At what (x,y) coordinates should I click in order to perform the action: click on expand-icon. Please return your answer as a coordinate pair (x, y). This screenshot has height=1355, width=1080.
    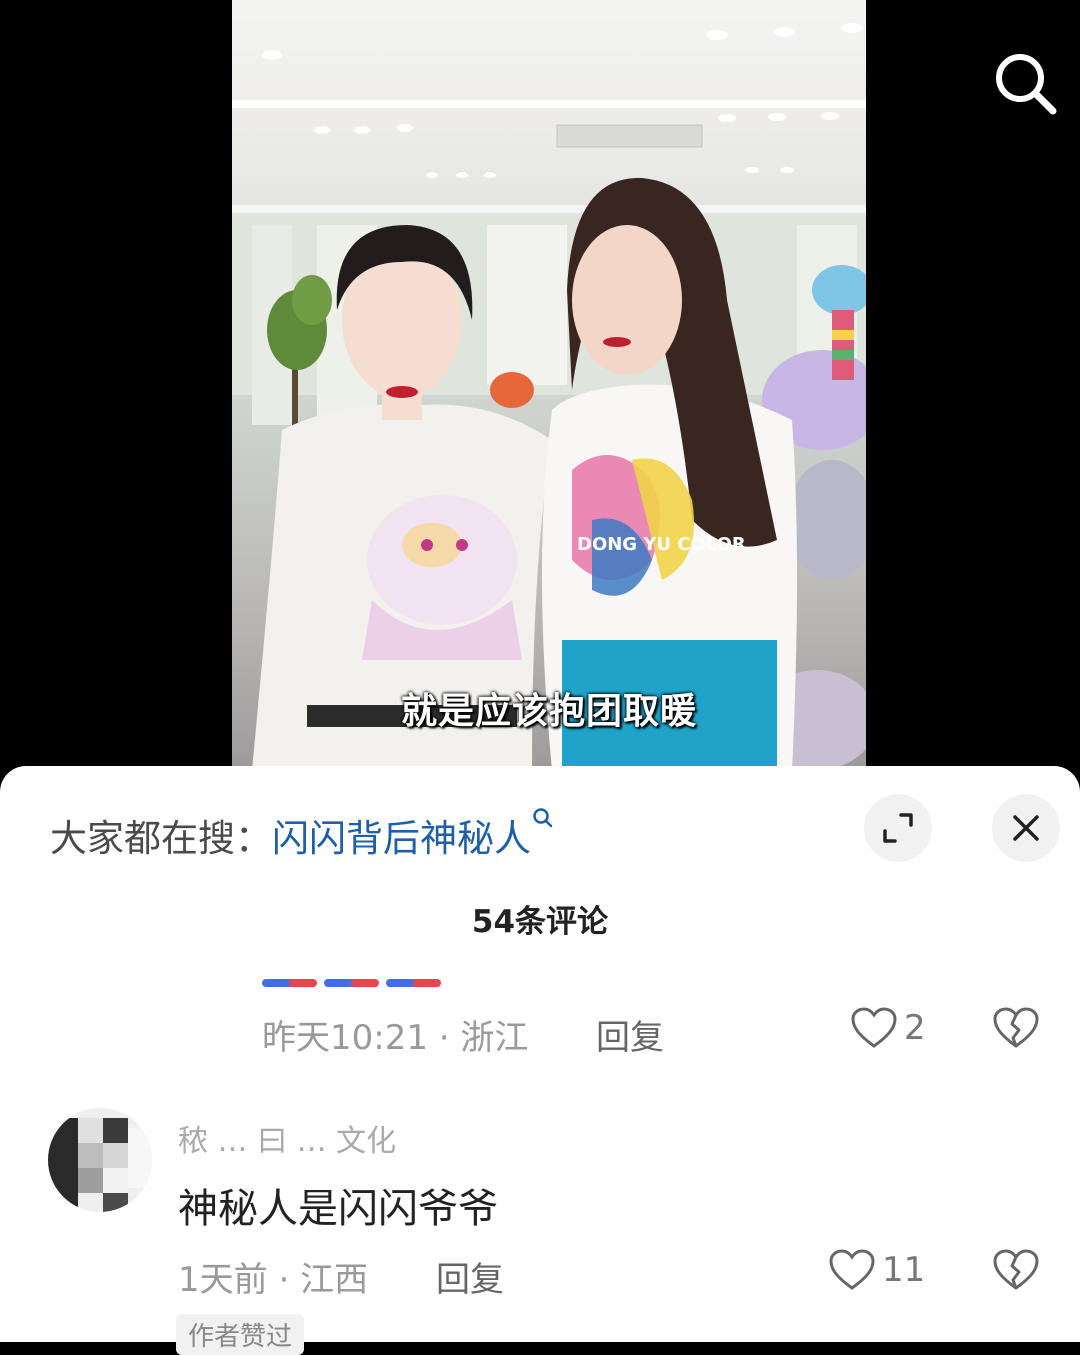
    Looking at the image, I should click on (898, 828).